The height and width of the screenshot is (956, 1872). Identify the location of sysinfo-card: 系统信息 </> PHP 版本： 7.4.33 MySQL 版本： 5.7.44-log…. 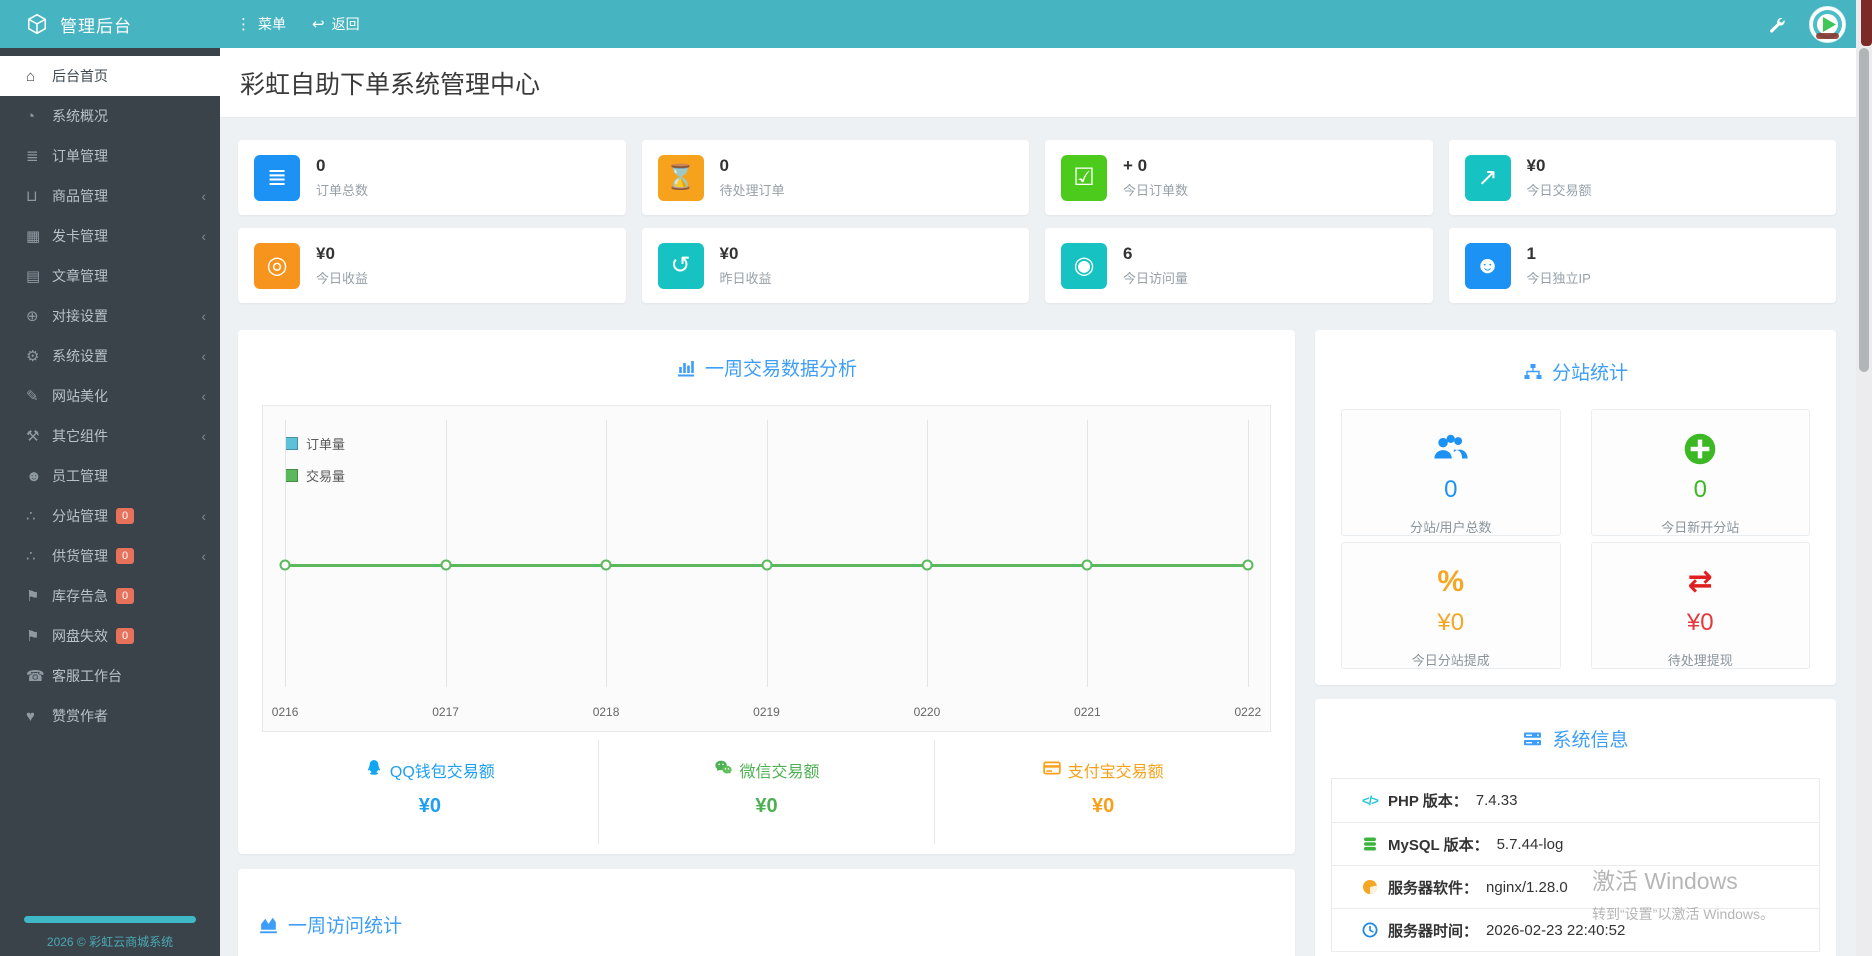
(1575, 827).